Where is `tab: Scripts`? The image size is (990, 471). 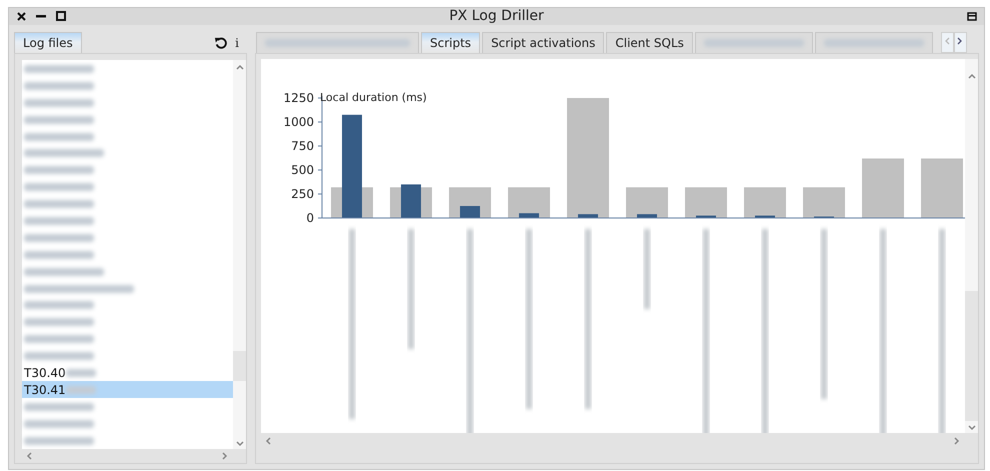 tab: Scripts is located at coordinates (450, 42).